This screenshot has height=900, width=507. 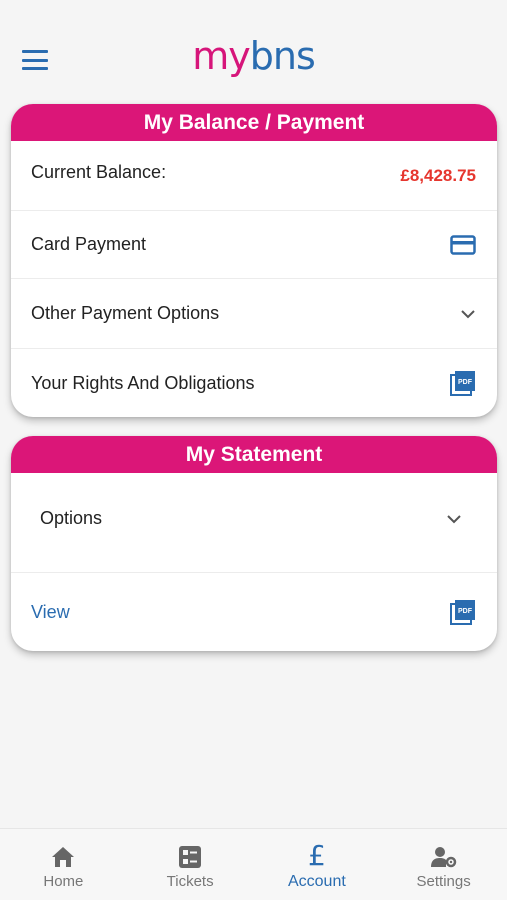 I want to click on current-balance-row: Current Balance: £8,428.75, so click(x=254, y=176).